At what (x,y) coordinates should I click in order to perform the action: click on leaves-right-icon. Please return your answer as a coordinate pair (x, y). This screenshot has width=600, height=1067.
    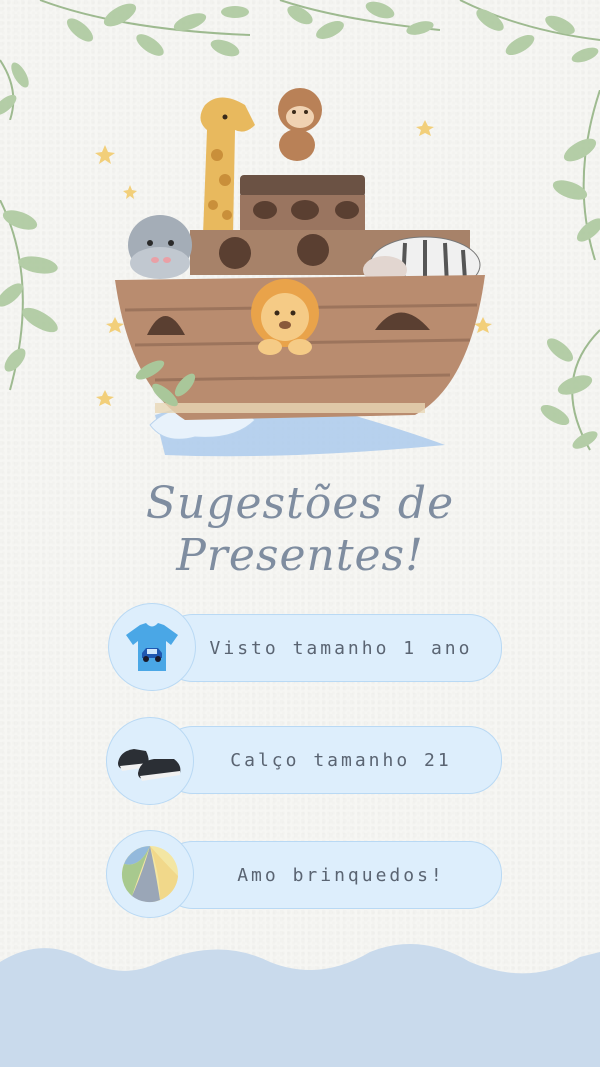
    Looking at the image, I should click on (570, 270).